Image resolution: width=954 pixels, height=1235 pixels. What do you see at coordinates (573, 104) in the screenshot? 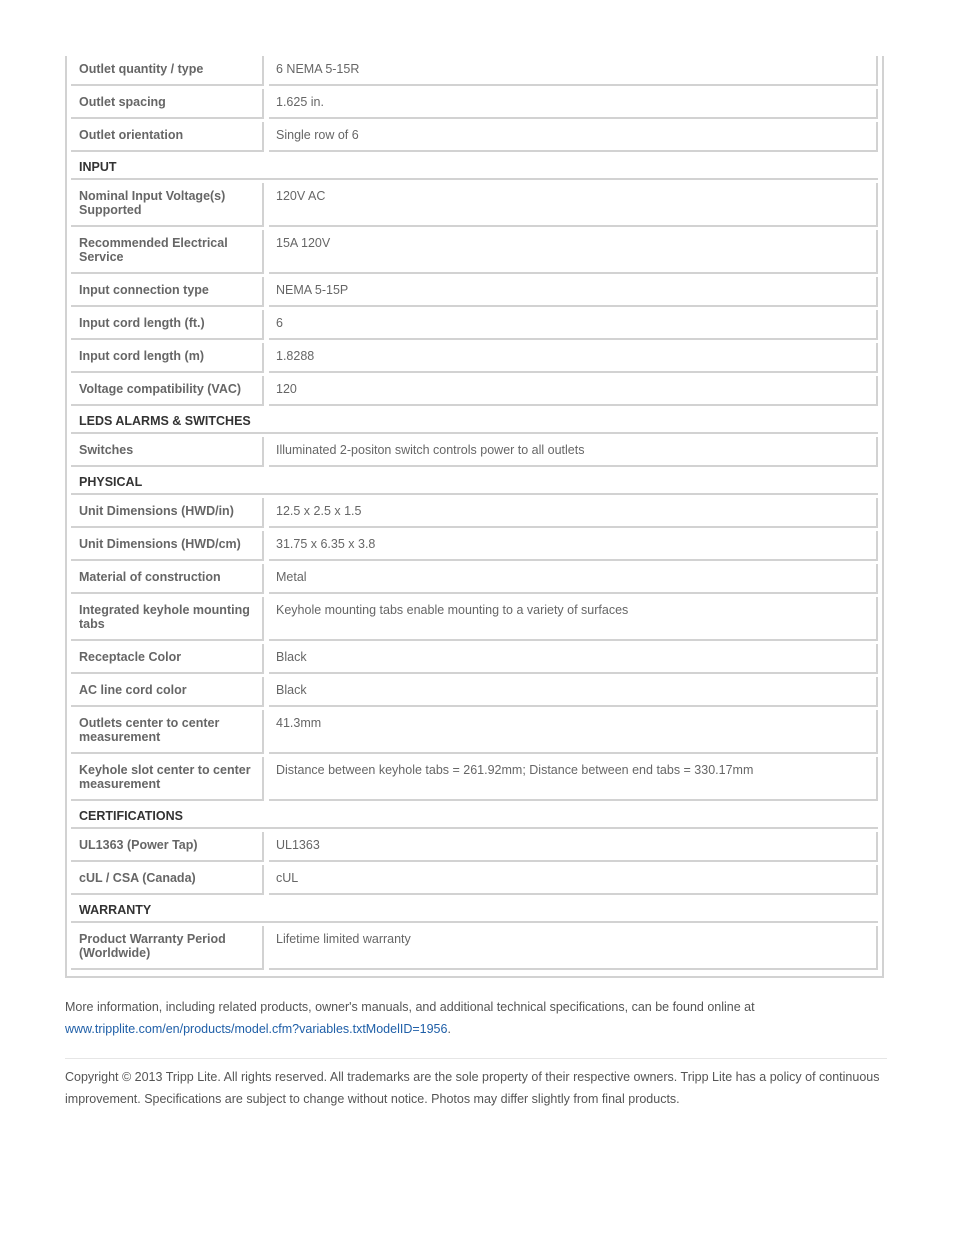
I see `spec-value: 1.625 in.` at bounding box center [573, 104].